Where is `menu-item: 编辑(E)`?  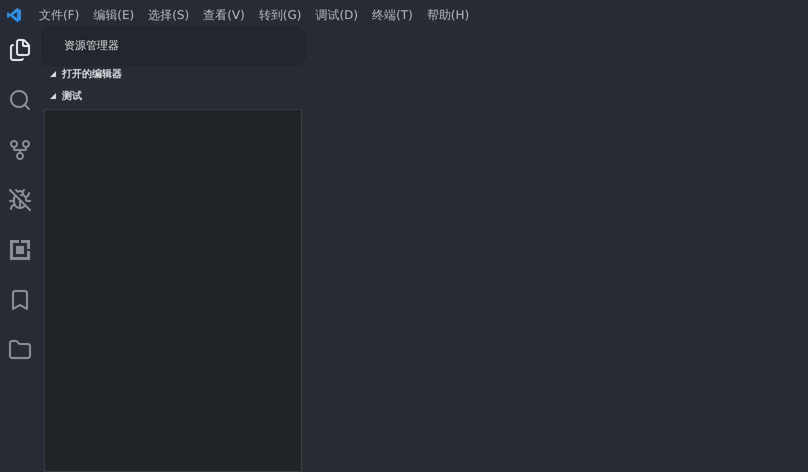
menu-item: 编辑(E) is located at coordinates (114, 15).